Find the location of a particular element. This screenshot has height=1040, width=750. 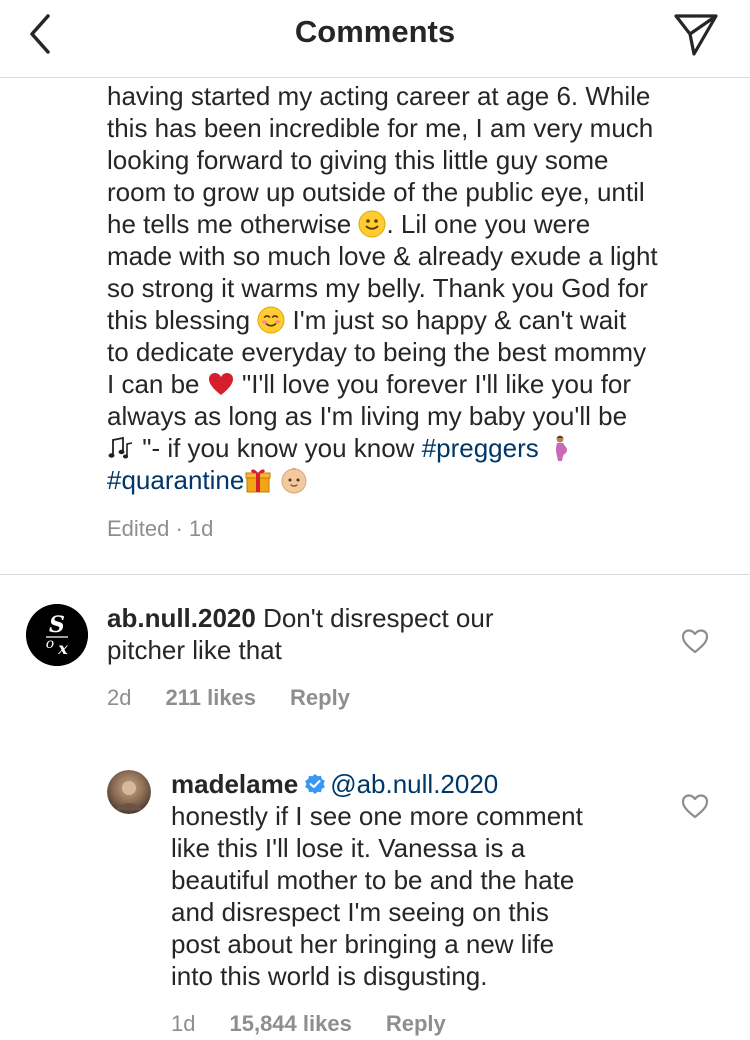

comment-meta: 1d 15,844 likes Reply is located at coordinates (325, 1024).